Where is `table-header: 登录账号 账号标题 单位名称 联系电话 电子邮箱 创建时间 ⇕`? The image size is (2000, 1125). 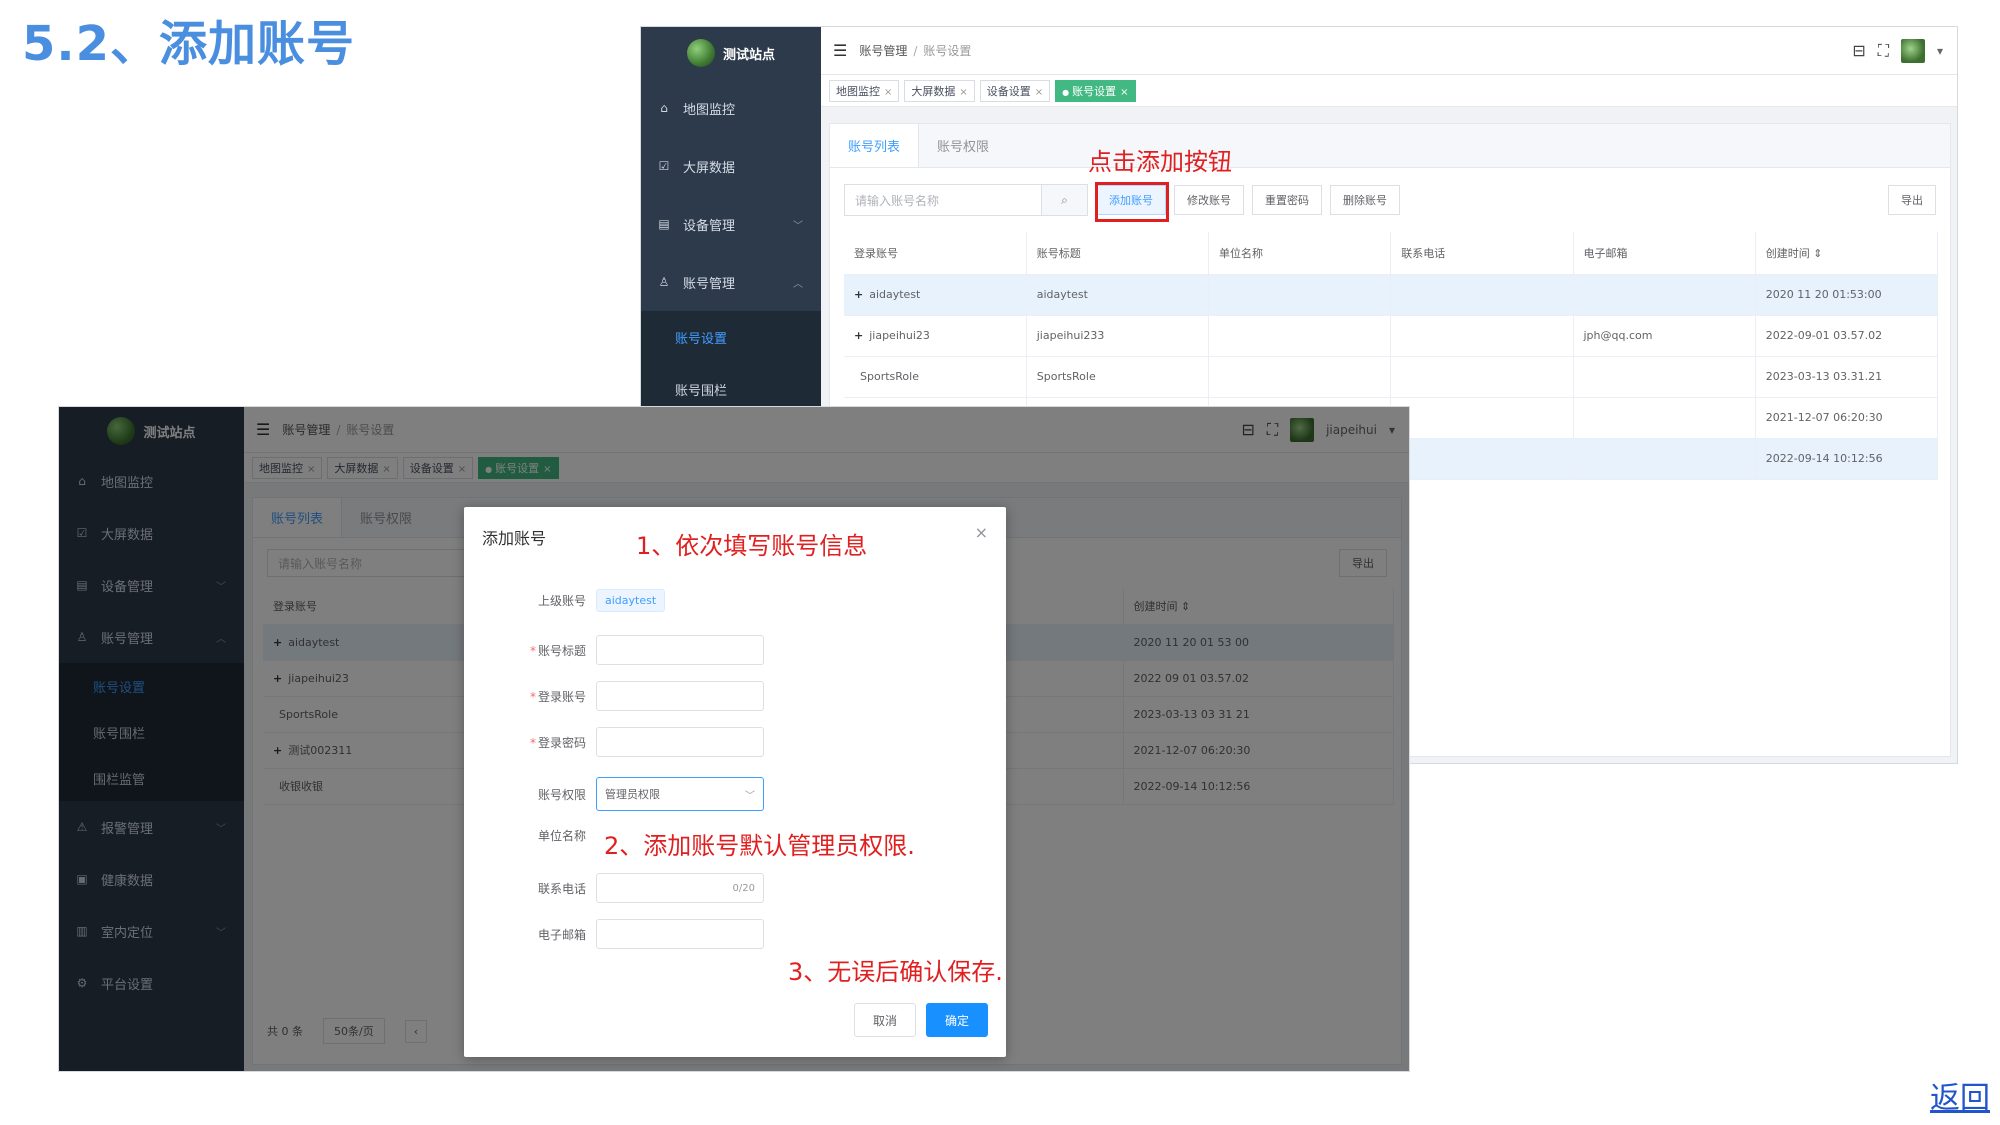
table-header: 登录账号 账号标题 单位名称 联系电话 电子邮箱 创建时间 ⇕ is located at coordinates (1391, 253).